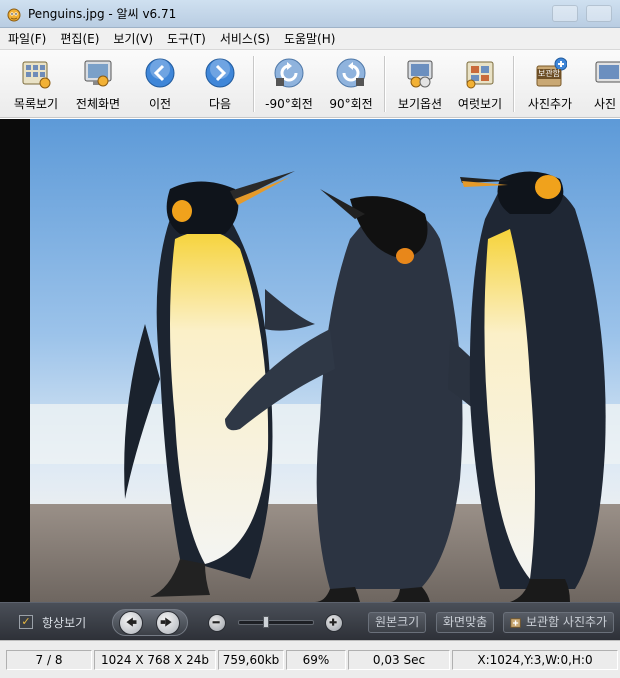 The height and width of the screenshot is (678, 620). Describe the element at coordinates (36, 75) in the screenshot. I see `grid-list-icon` at that location.